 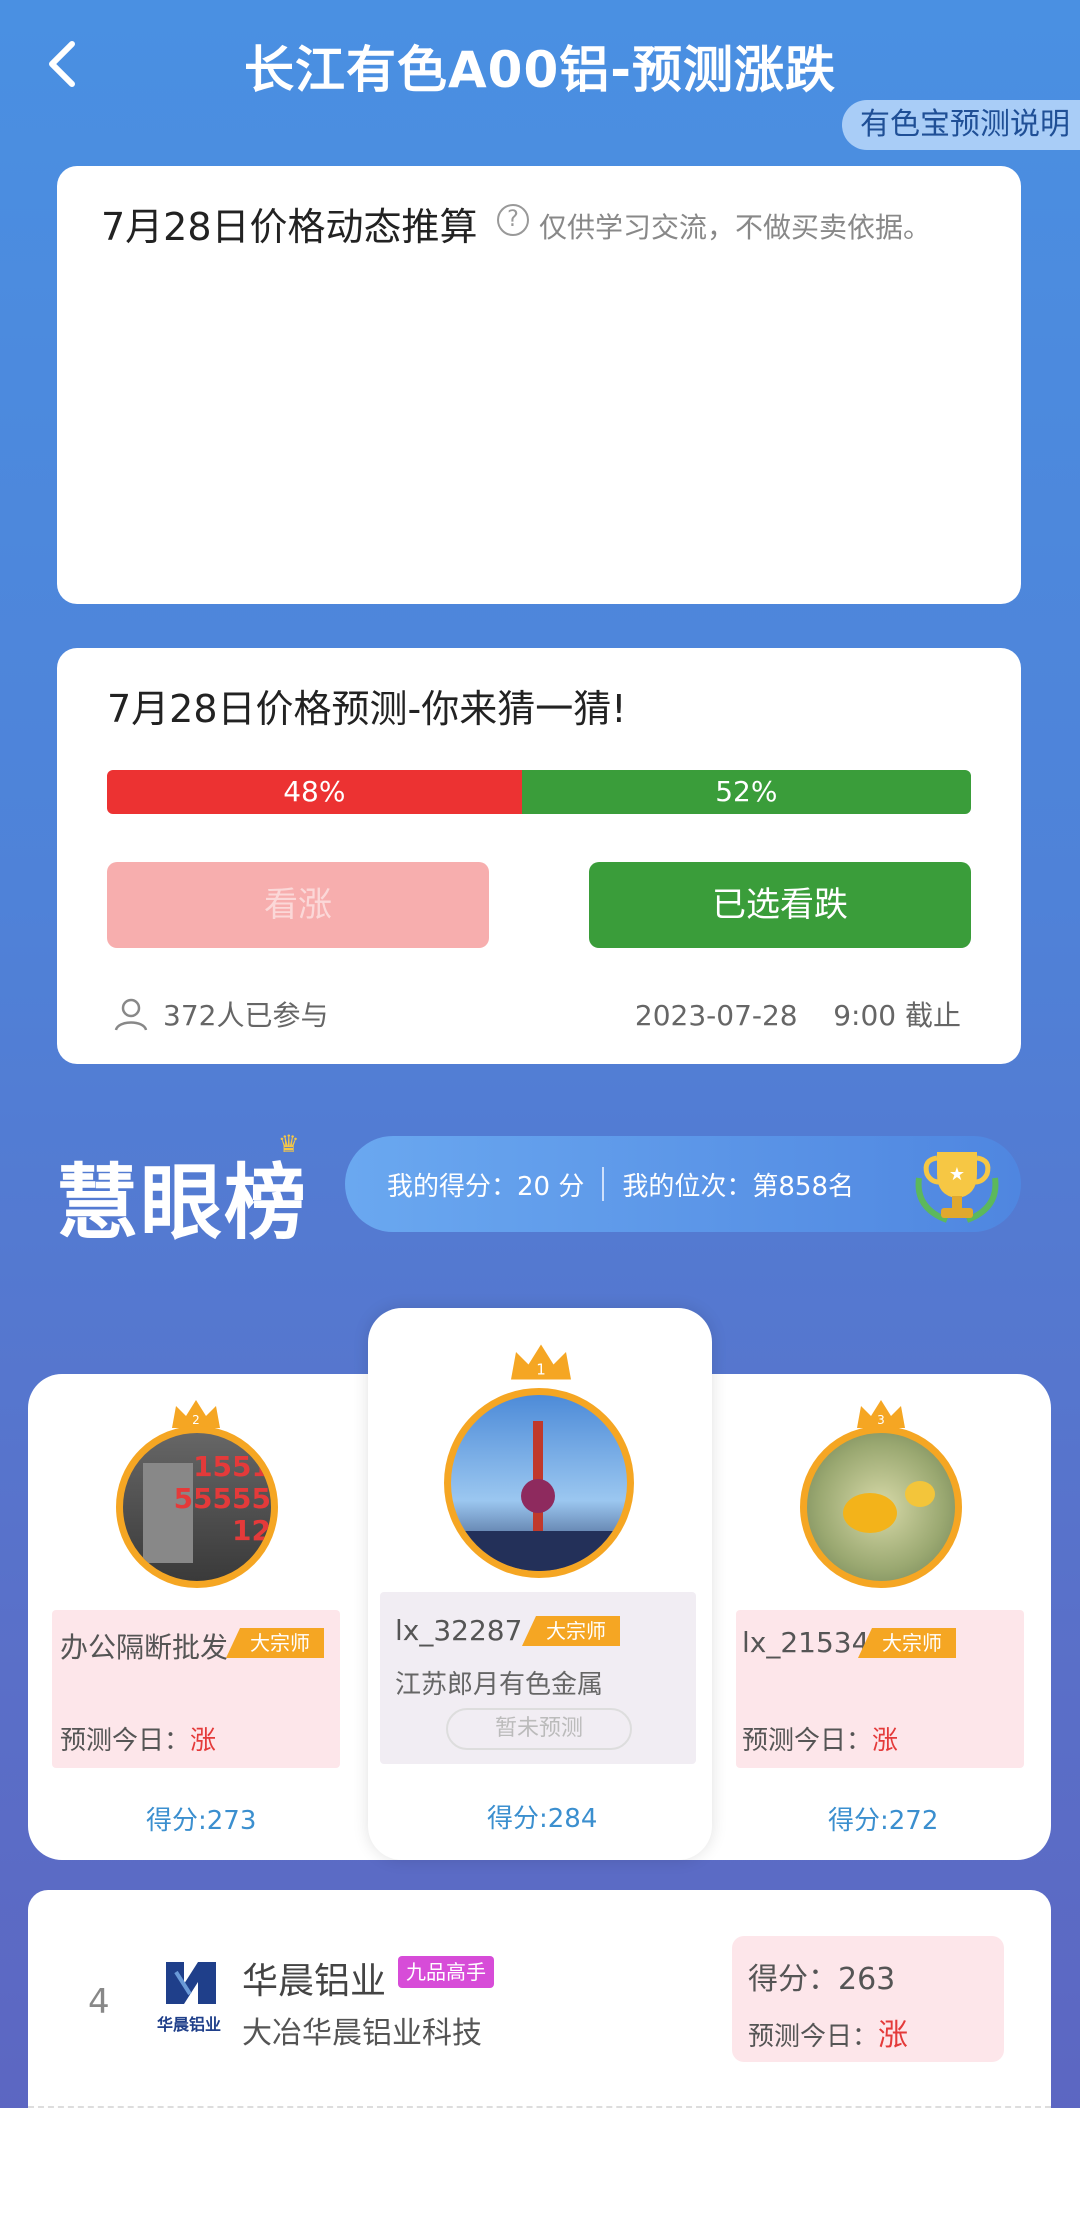 I want to click on row-prediction: 预测今日：涨, so click(x=828, y=2032).